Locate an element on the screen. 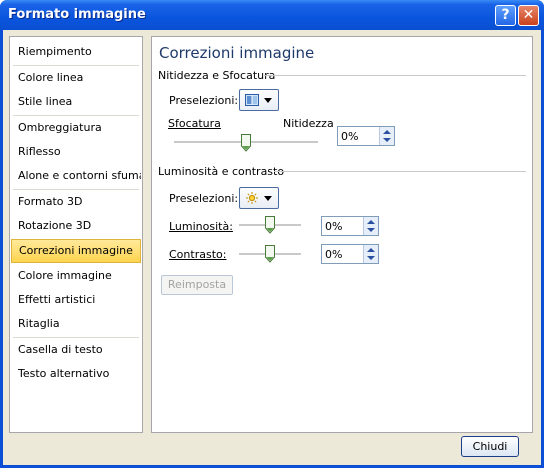 The width and height of the screenshot is (544, 468). brightness-value: 0% is located at coordinates (334, 226).